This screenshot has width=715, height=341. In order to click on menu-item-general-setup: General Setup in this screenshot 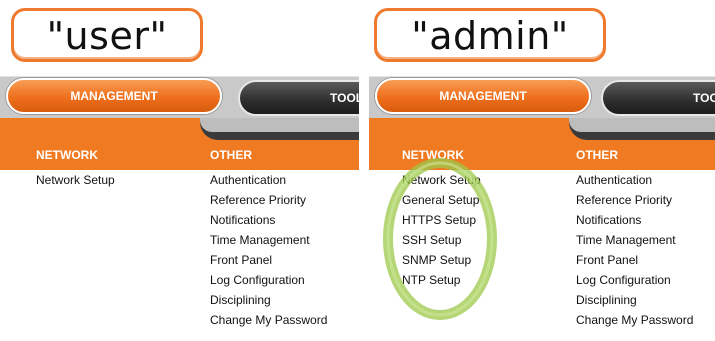, I will do `click(441, 203)`.